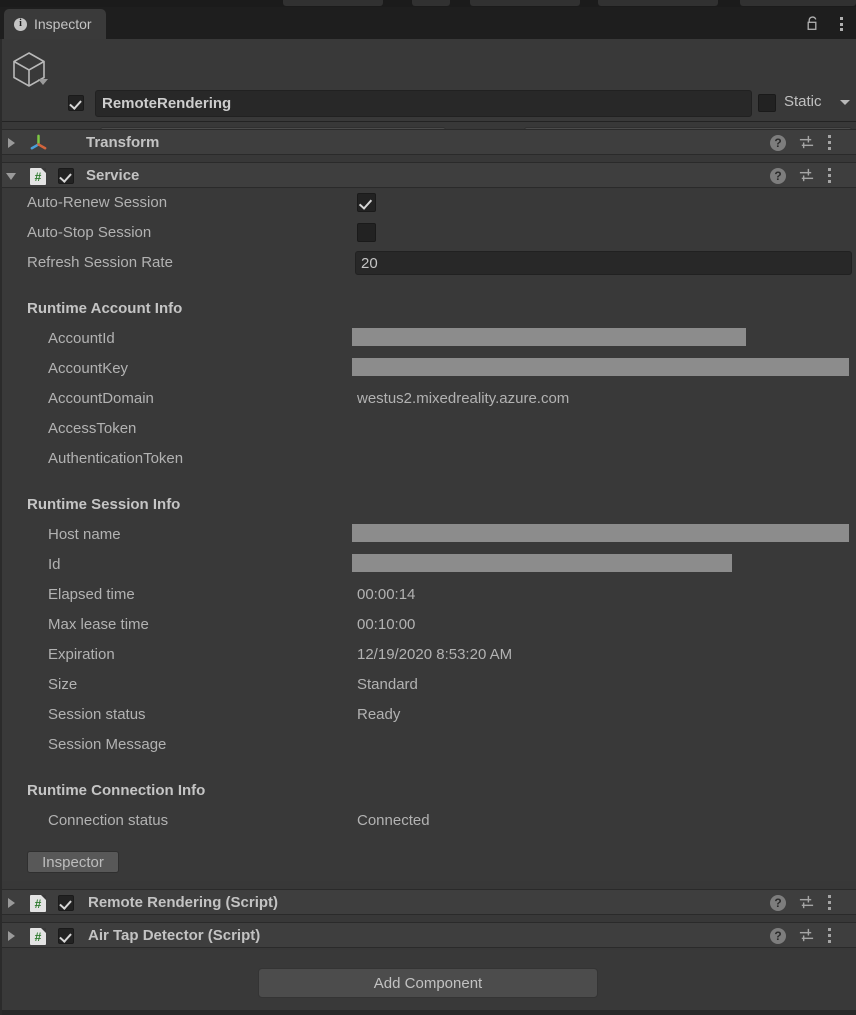  I want to click on section-title: Runtime Account Info, so click(105, 308).